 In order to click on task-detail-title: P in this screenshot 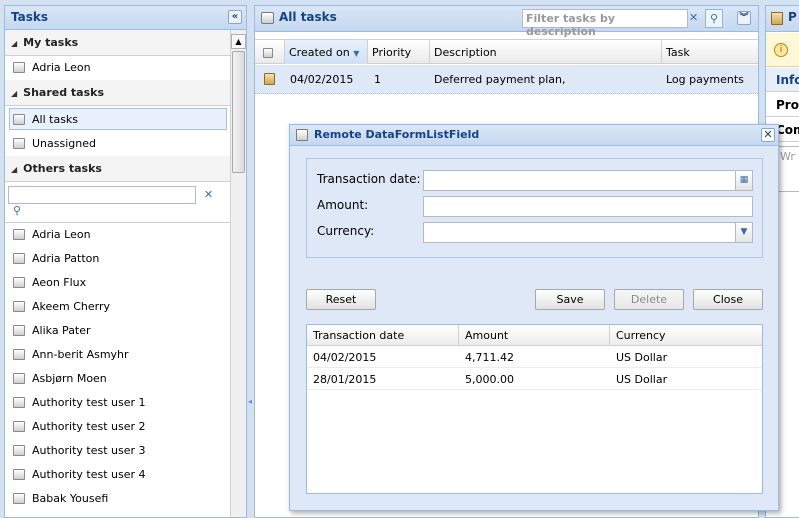, I will do `click(792, 17)`.